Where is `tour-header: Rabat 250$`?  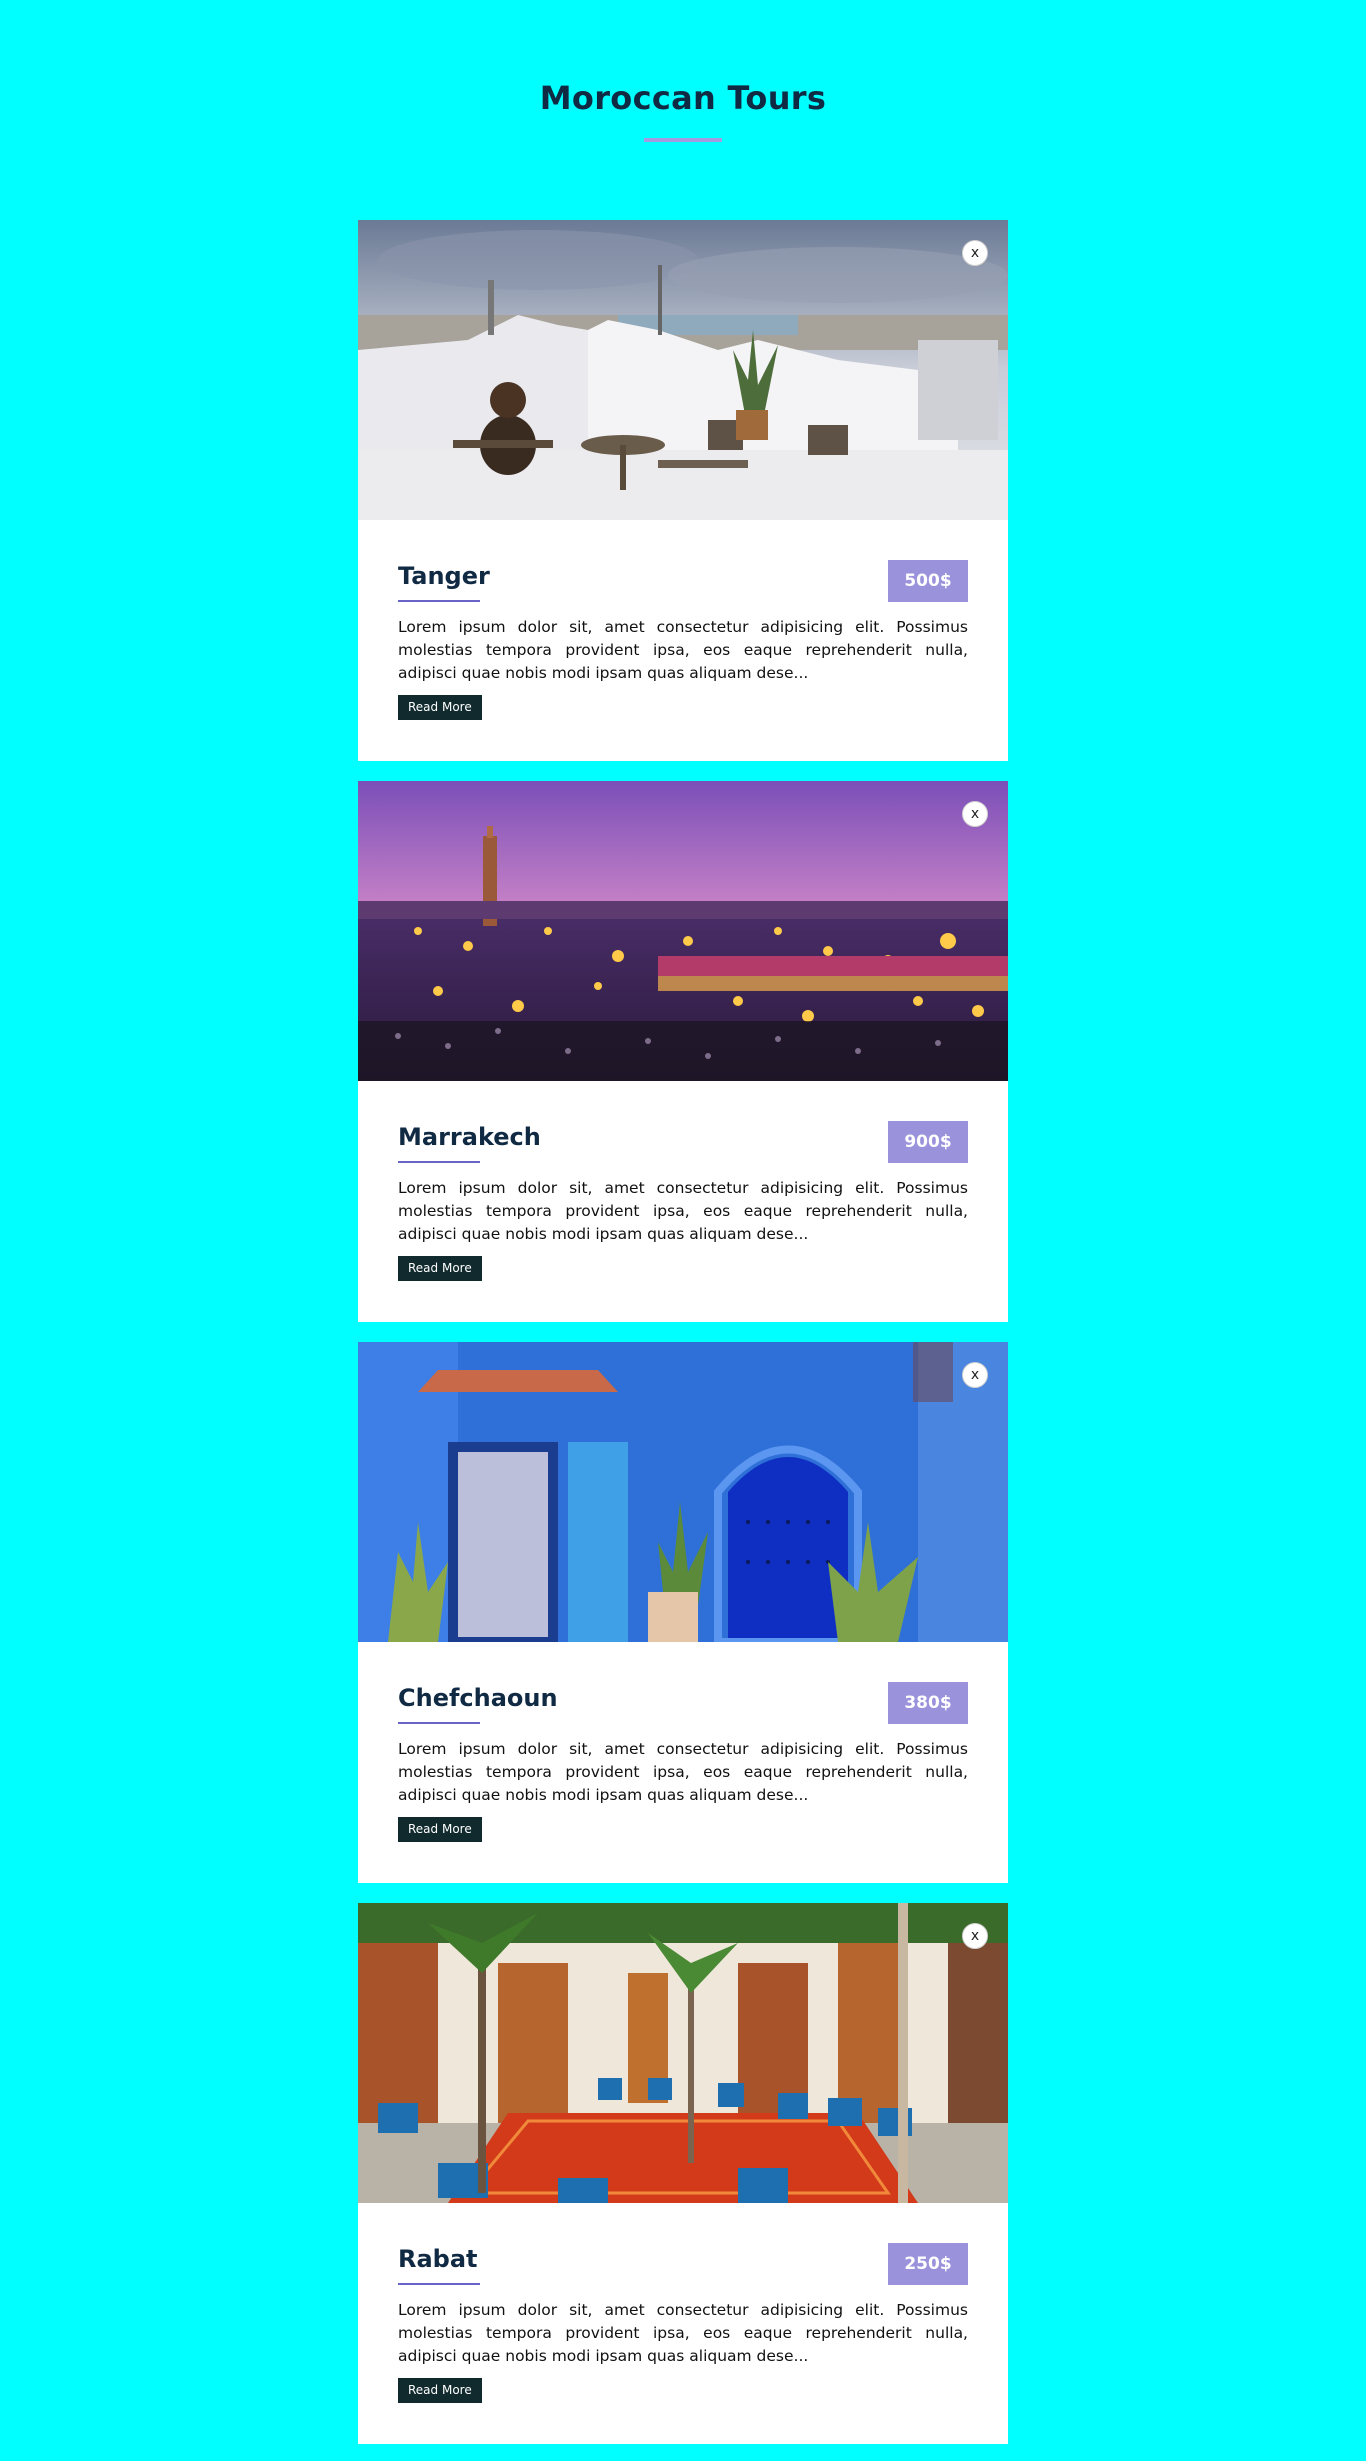 tour-header: Rabat 250$ is located at coordinates (683, 2264).